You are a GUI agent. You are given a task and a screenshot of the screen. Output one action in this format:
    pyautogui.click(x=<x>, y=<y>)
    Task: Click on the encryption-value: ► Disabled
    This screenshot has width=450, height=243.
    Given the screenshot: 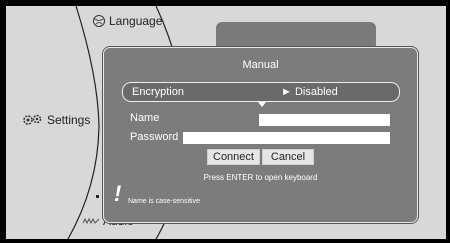 What is the action you would take?
    pyautogui.click(x=309, y=92)
    